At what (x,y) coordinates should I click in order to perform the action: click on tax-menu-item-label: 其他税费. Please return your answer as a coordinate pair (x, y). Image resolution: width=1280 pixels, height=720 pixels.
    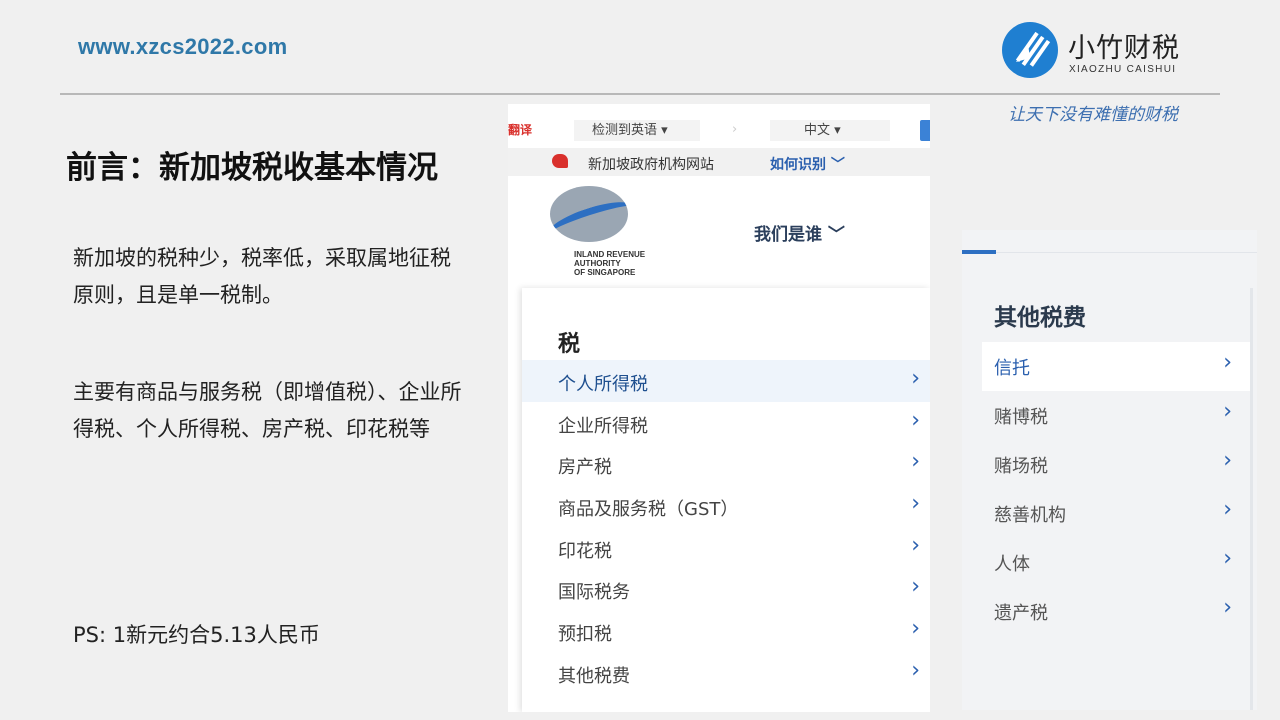
    Looking at the image, I should click on (594, 676).